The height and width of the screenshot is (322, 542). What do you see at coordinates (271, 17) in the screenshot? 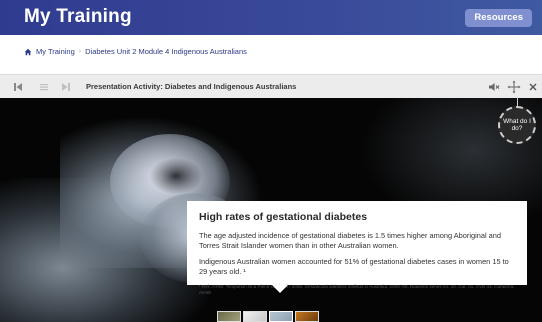
I see `app-header: My Training Resources` at bounding box center [271, 17].